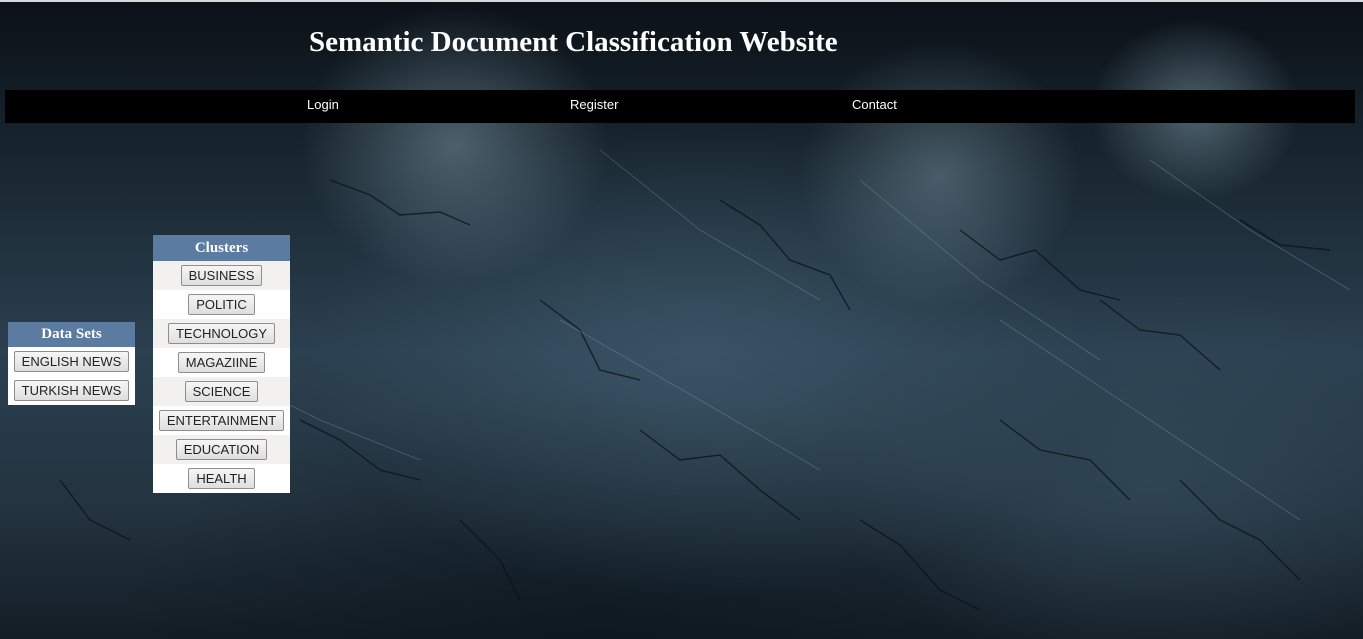 Image resolution: width=1363 pixels, height=639 pixels. Describe the element at coordinates (323, 104) in the screenshot. I see `nav-login-link: Login` at that location.